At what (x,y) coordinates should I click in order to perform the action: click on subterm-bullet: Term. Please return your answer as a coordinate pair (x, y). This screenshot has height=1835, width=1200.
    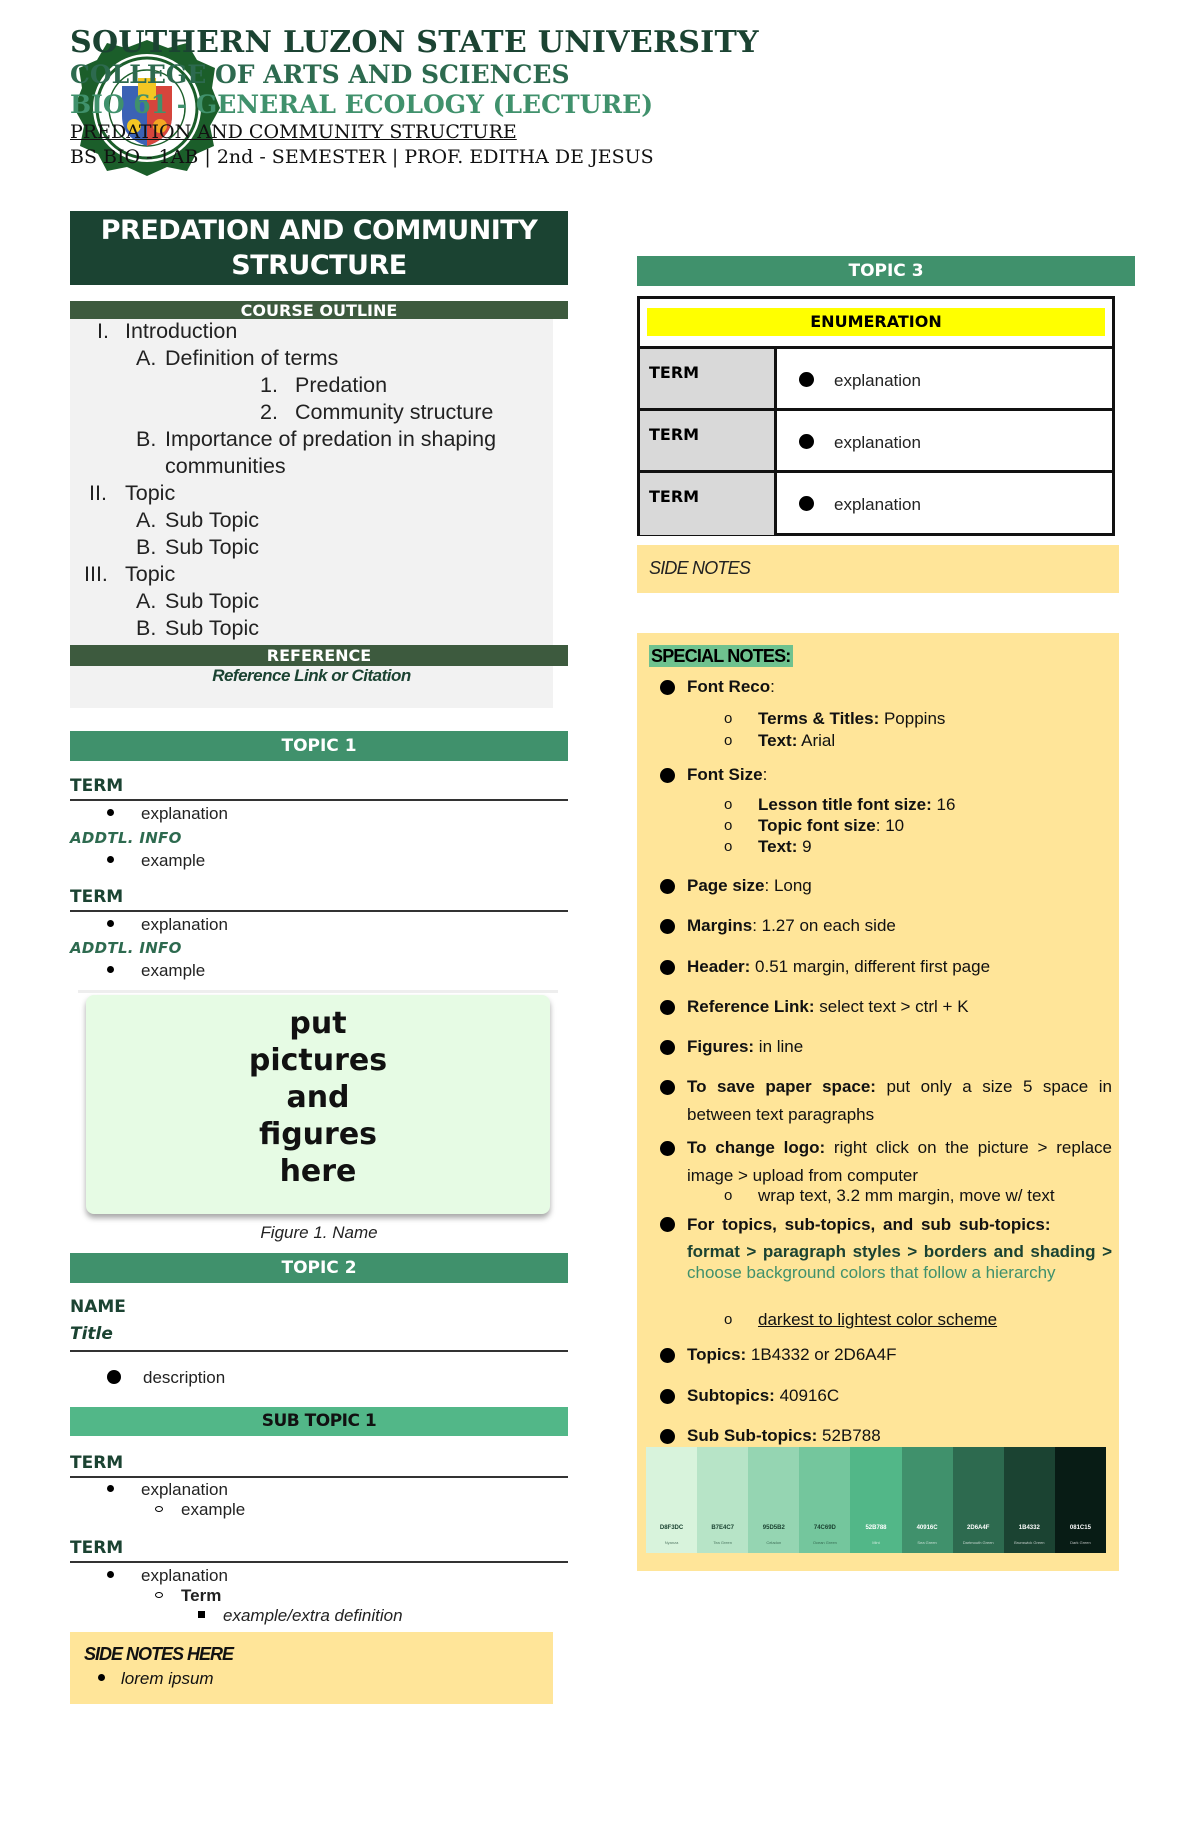
    Looking at the image, I should click on (188, 1596).